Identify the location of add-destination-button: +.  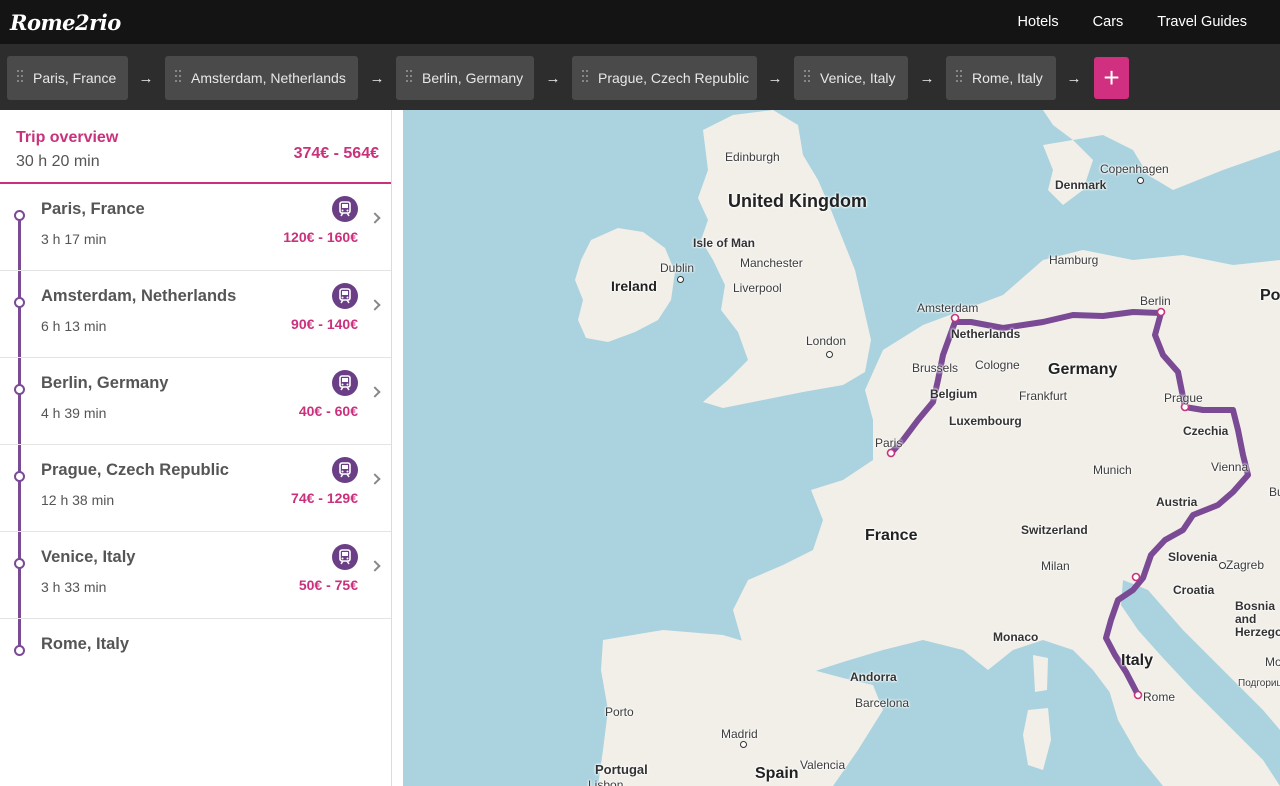
(1111, 78).